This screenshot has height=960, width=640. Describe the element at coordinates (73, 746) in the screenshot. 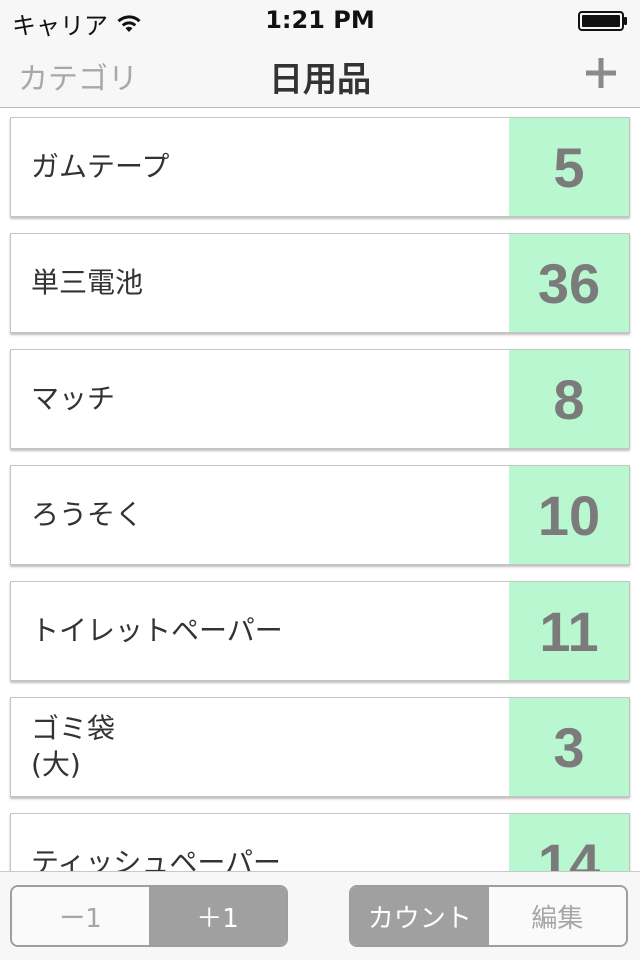

I see `item-name: ゴミ袋 (大)` at that location.